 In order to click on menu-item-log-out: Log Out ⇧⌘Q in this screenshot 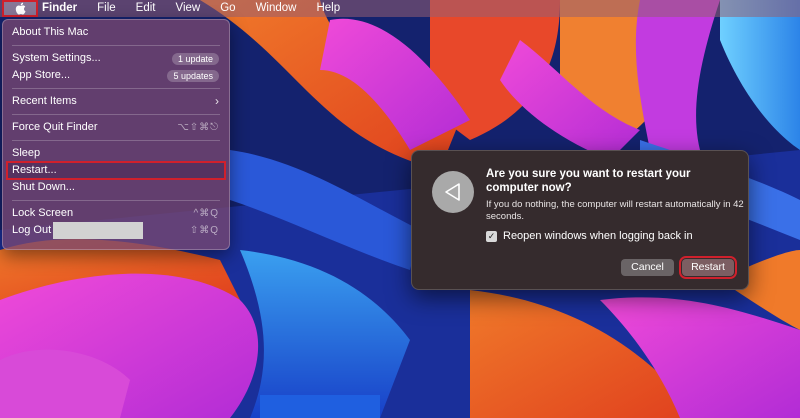, I will do `click(116, 230)`.